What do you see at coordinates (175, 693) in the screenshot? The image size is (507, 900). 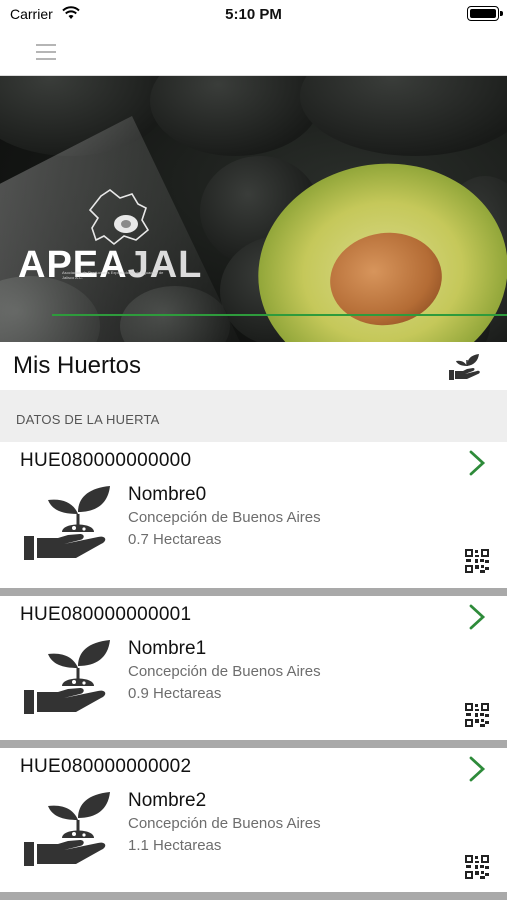 I see `huerta-area: 0.9 Hectareas` at bounding box center [175, 693].